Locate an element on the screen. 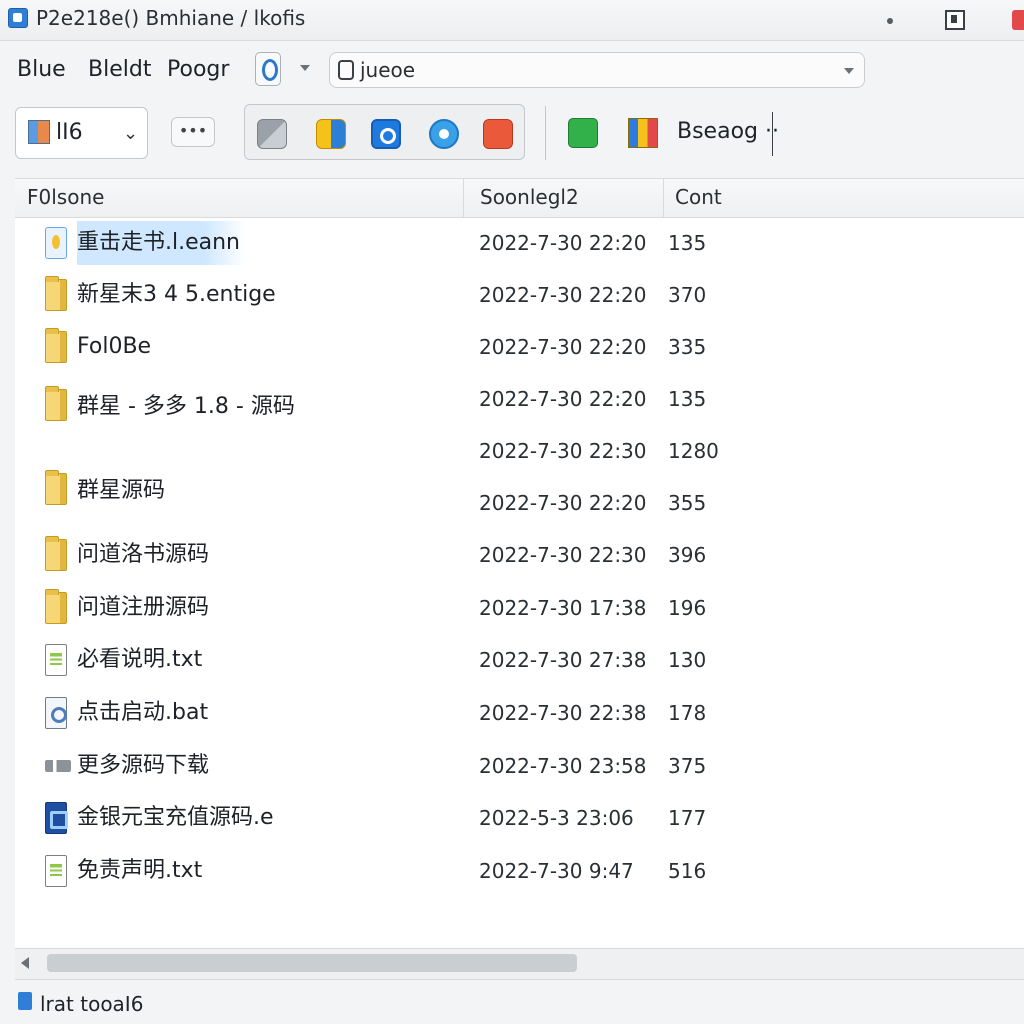 This screenshot has width=1024, height=1024. toolbar-right-label: Bseaog ·· is located at coordinates (728, 131).